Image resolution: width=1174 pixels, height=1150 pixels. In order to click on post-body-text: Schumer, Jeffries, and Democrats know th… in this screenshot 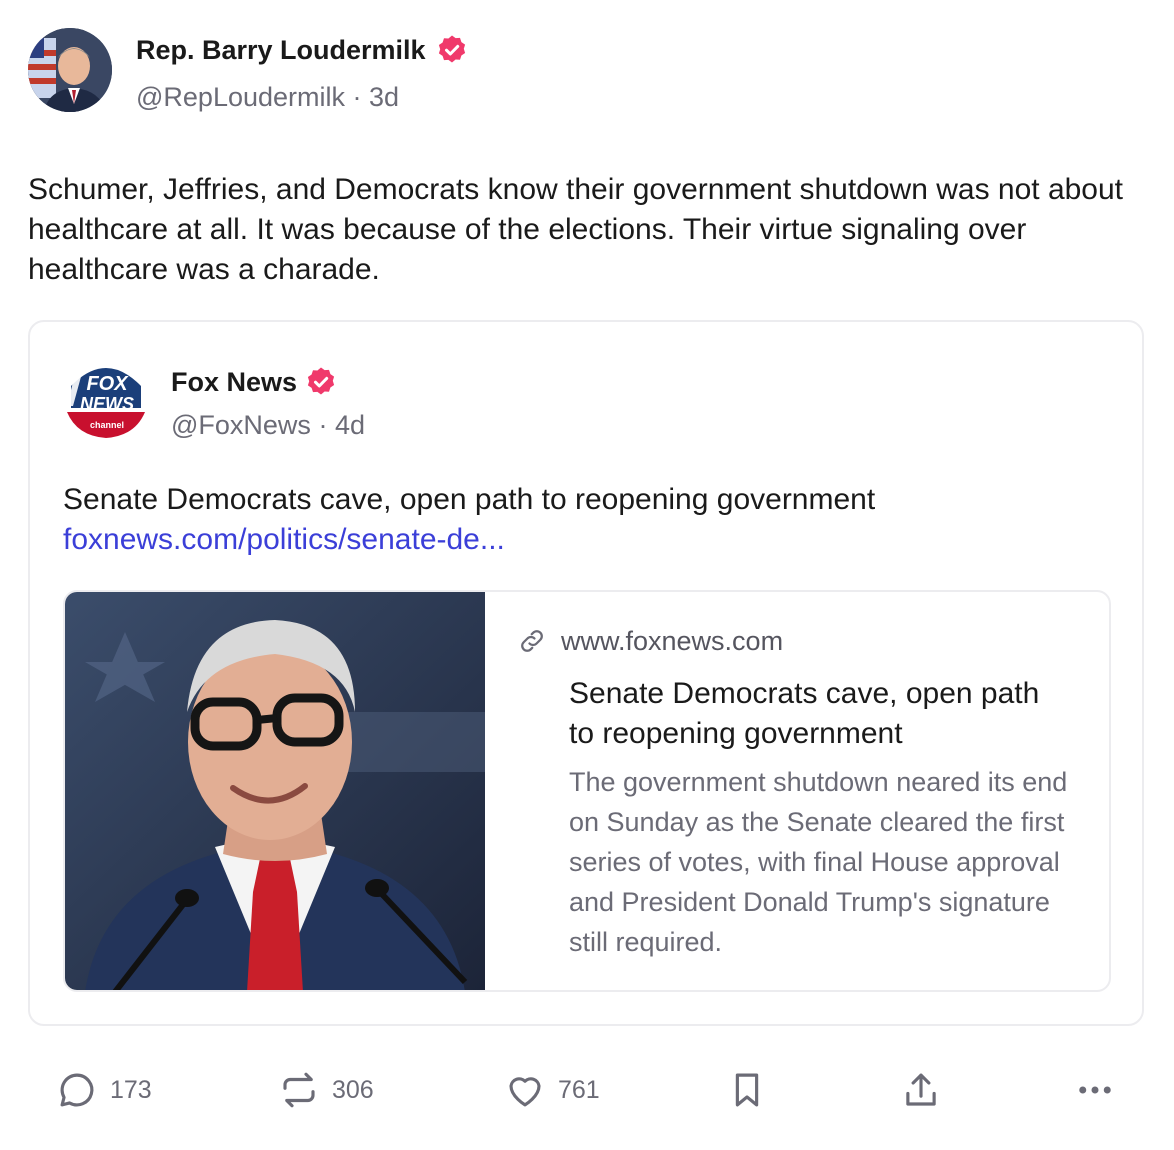, I will do `click(576, 229)`.